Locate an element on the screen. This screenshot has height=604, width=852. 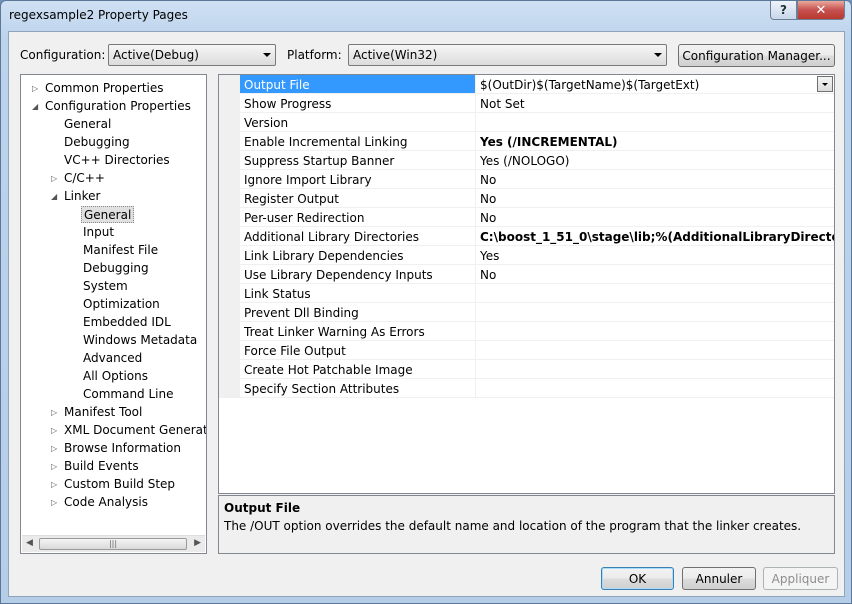
property-row: Version is located at coordinates (526, 122).